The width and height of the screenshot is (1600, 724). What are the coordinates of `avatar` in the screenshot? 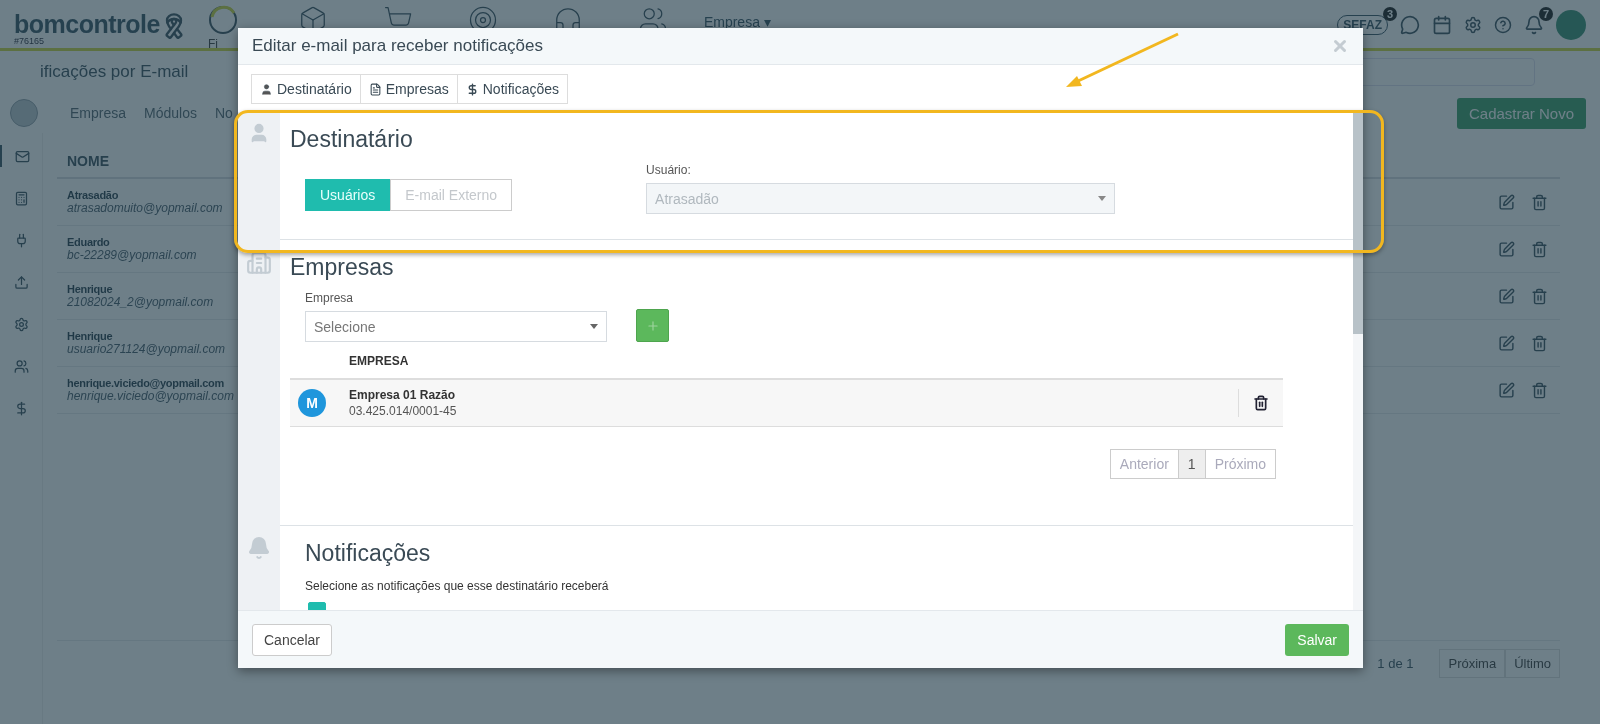 It's located at (1571, 25).